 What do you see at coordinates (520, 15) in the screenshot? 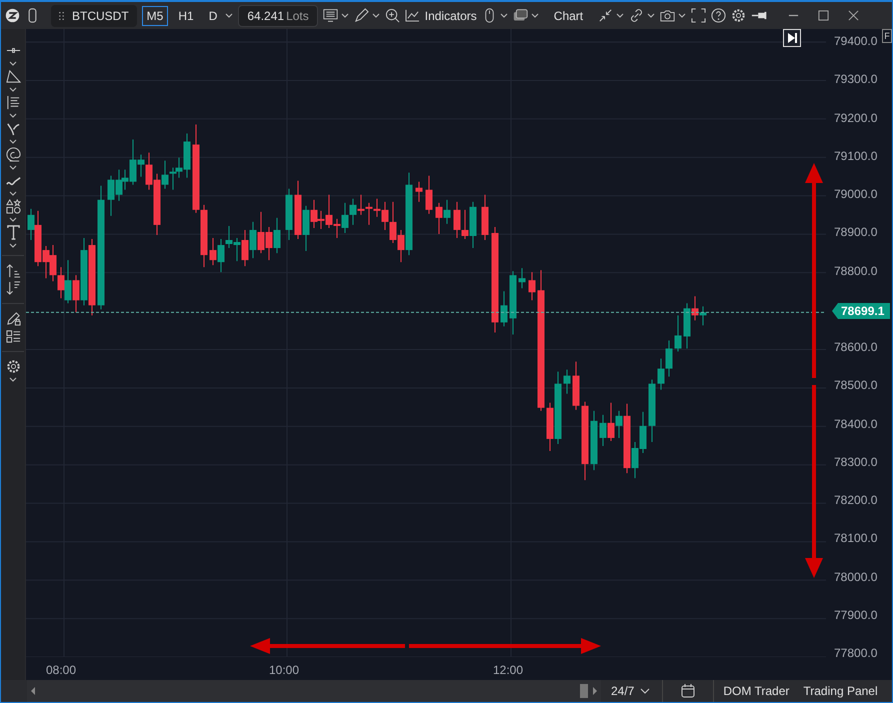
I see `window-icon` at bounding box center [520, 15].